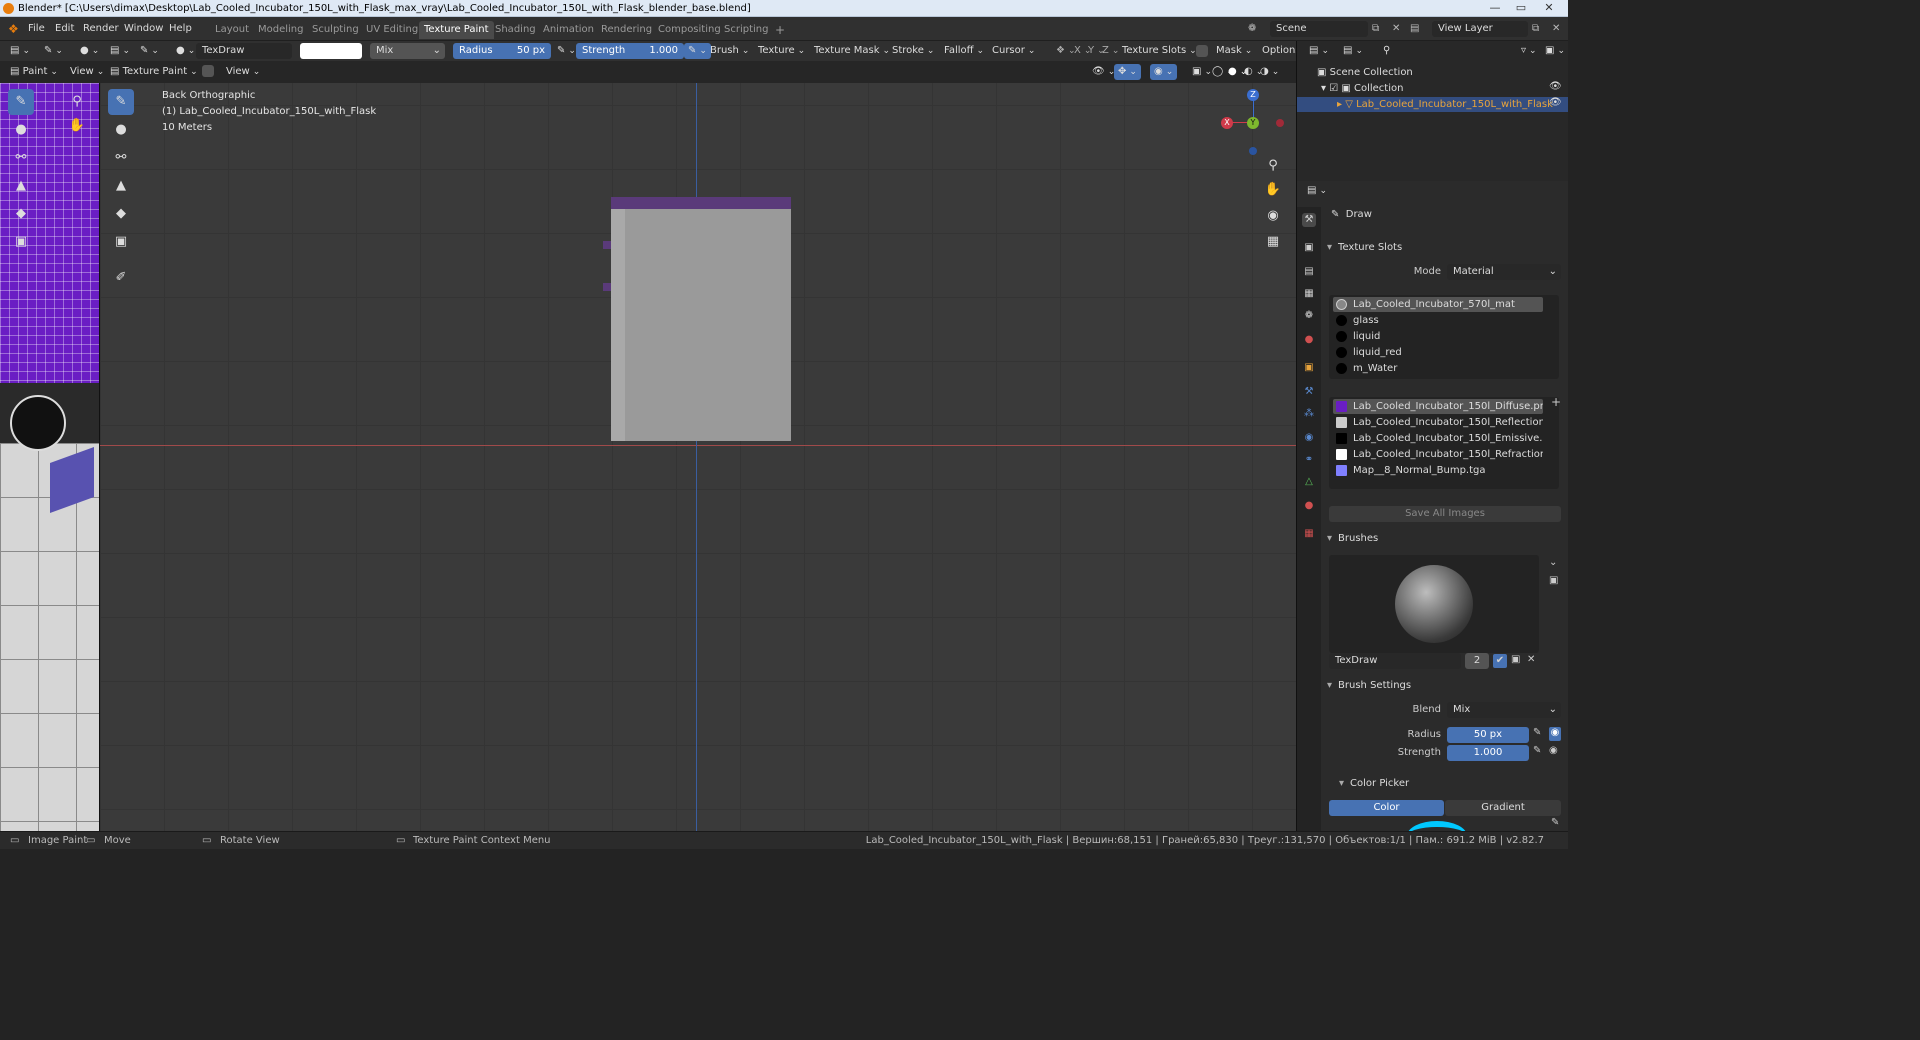 The width and height of the screenshot is (1920, 1040). What do you see at coordinates (1127, 72) in the screenshot?
I see `gizmo-toggle-icon: ✥` at bounding box center [1127, 72].